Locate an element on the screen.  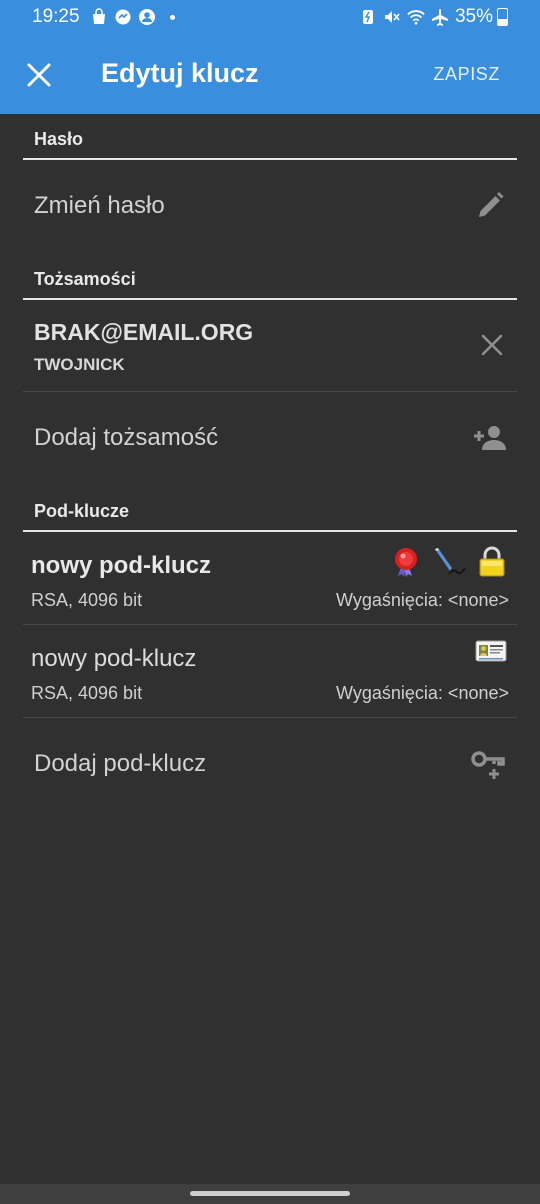
identity-name: TWOJNICK is located at coordinates (79, 364).